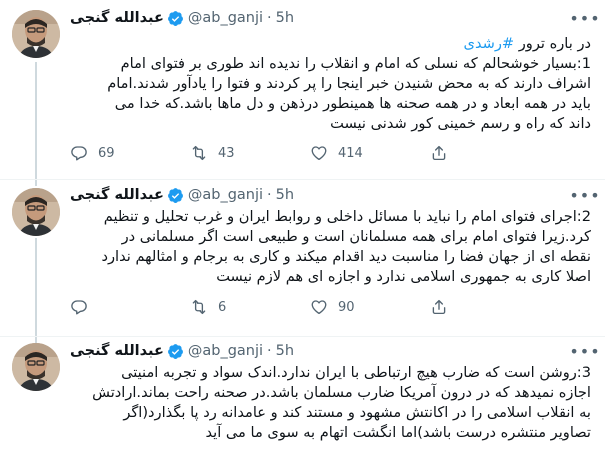  What do you see at coordinates (346, 307) in the screenshot?
I see `like-count: 90` at bounding box center [346, 307].